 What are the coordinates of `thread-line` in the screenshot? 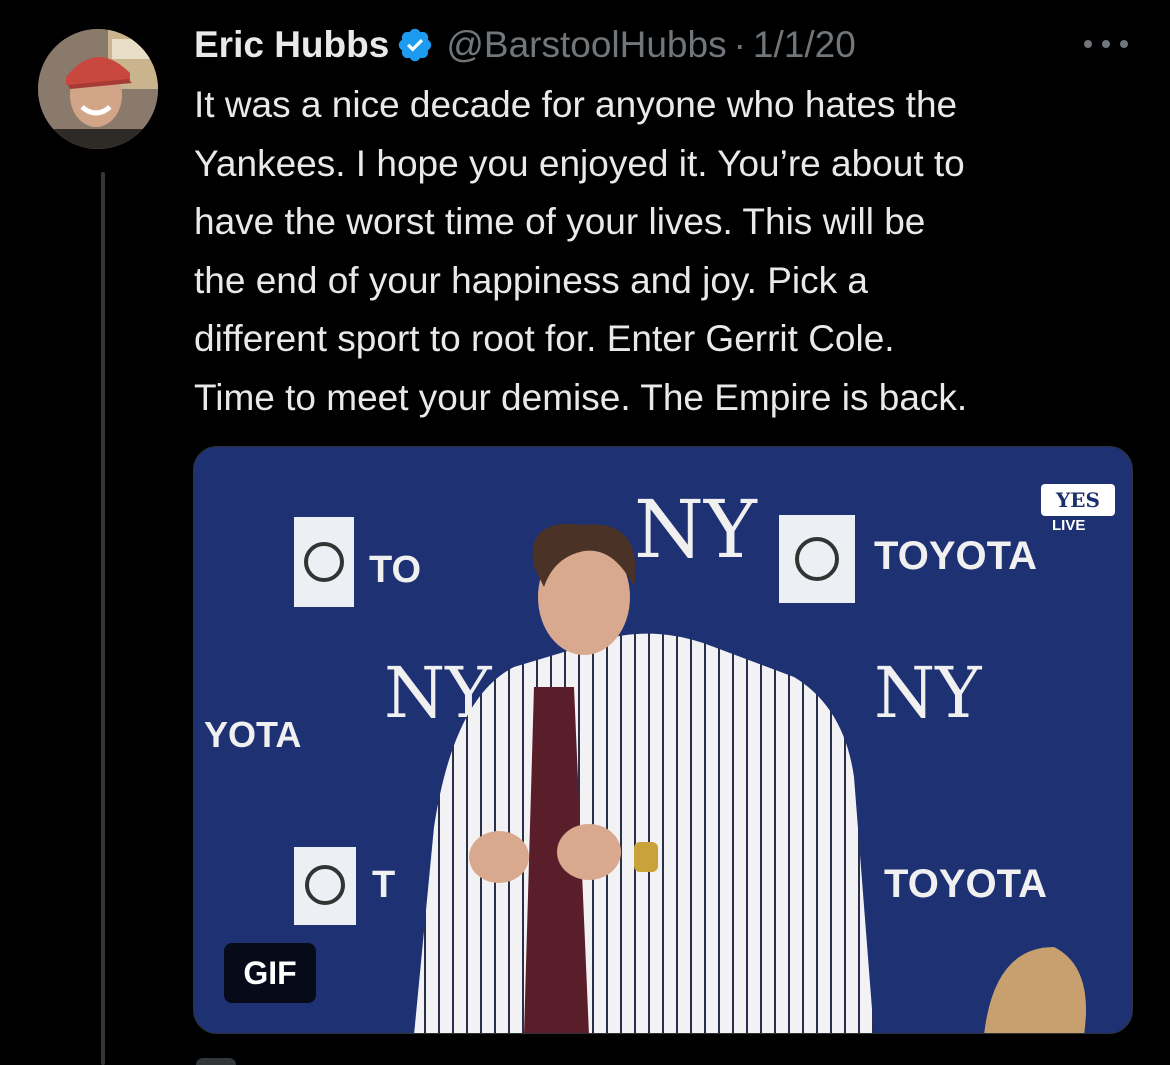 It's located at (103, 618).